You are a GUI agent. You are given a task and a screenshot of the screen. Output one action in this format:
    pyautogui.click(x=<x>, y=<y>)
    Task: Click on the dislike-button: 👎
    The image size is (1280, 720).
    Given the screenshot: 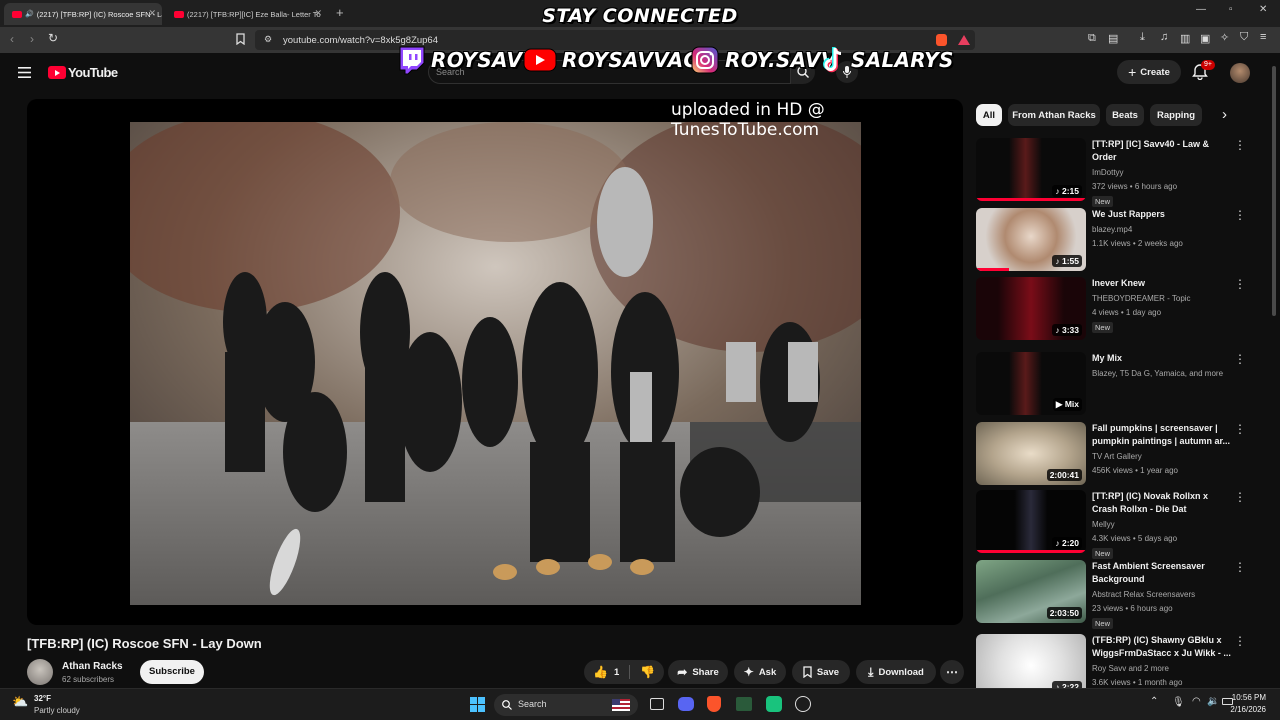 What is the action you would take?
    pyautogui.click(x=647, y=672)
    